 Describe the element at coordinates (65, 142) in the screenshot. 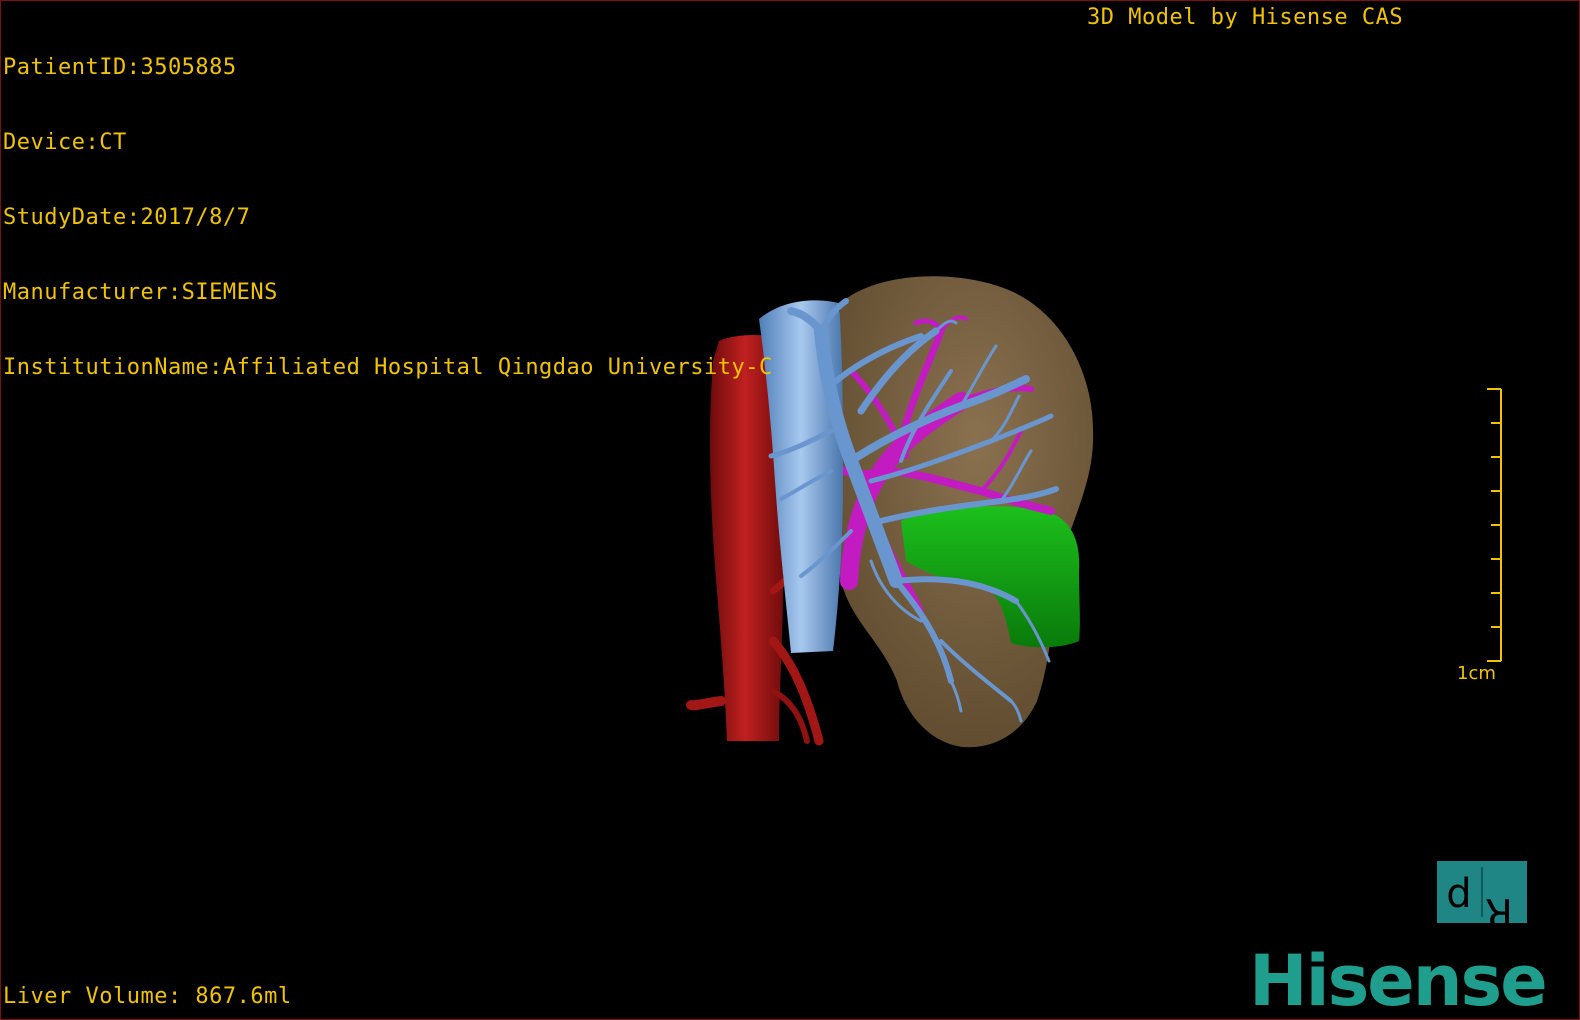

I see `device-text: Device:CT` at that location.